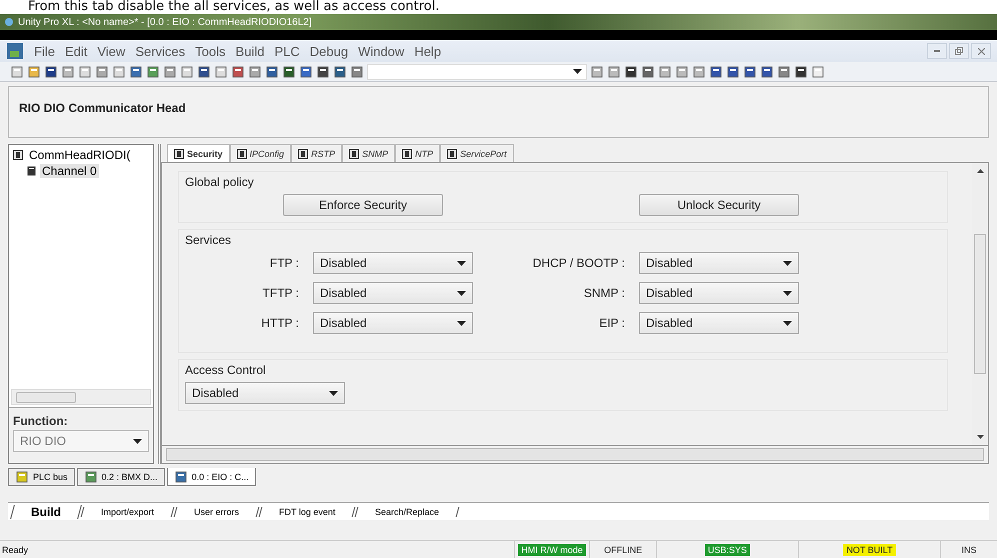  What do you see at coordinates (265, 393) in the screenshot?
I see `access-control-select: Disabled` at bounding box center [265, 393].